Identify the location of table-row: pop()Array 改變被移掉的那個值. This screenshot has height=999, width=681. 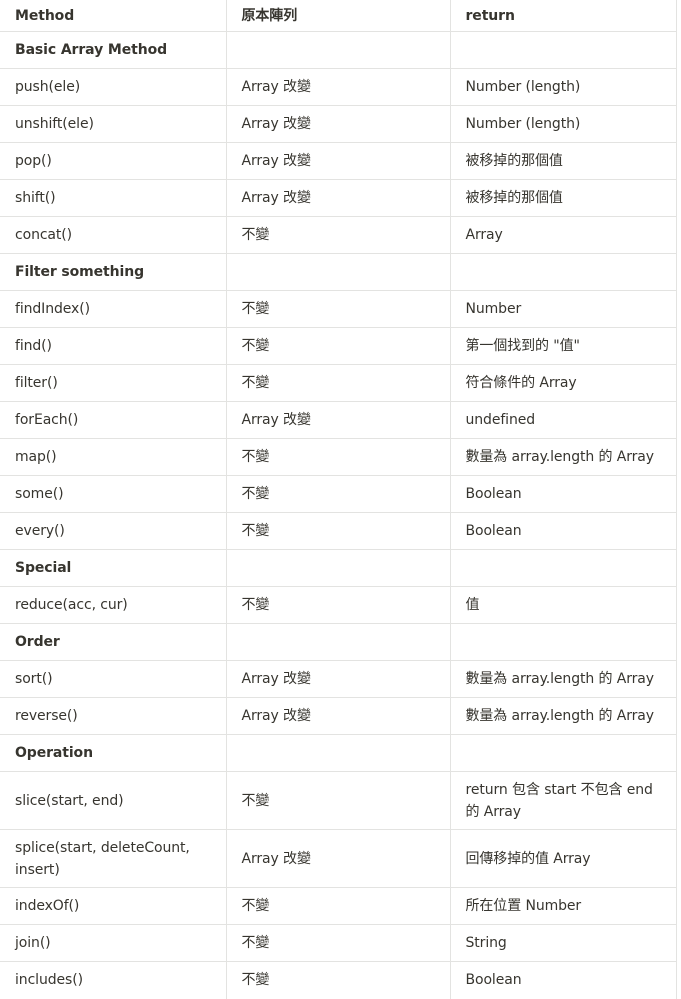
(338, 161).